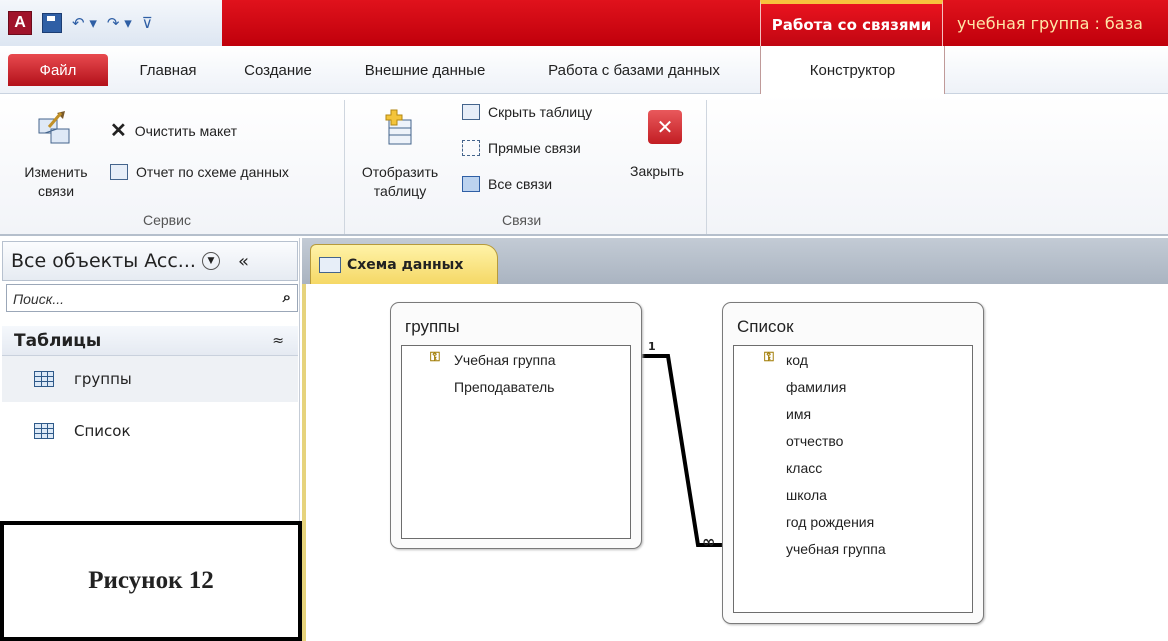  I want to click on field-item: имя, so click(798, 414).